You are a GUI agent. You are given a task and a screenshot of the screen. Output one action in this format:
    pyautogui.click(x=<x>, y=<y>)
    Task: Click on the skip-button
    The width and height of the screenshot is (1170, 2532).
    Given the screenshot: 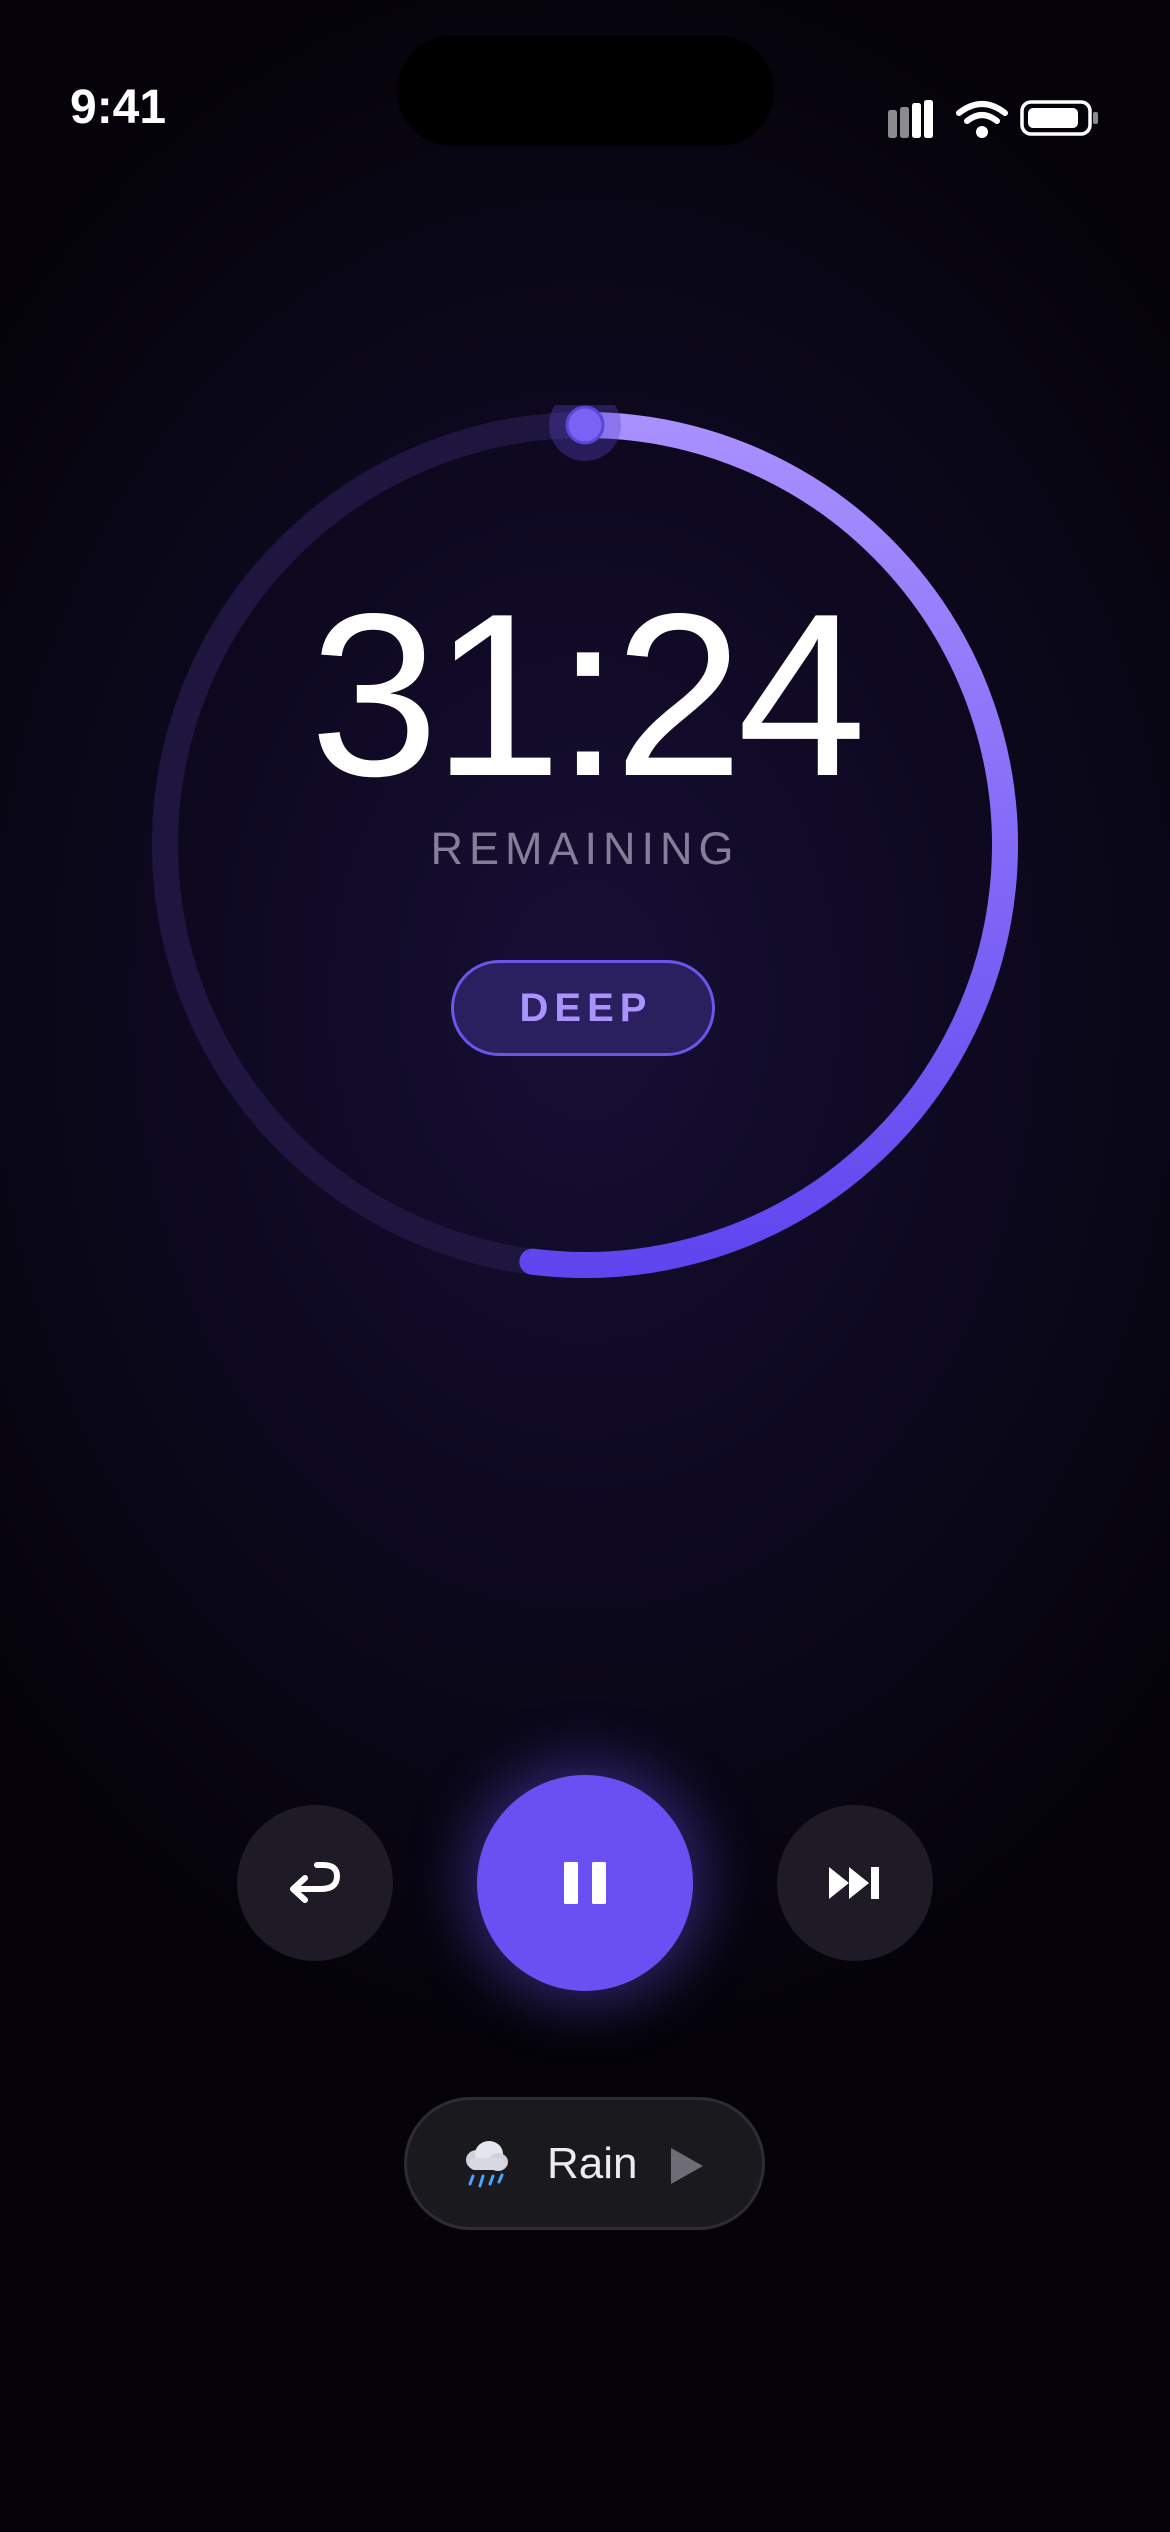 What is the action you would take?
    pyautogui.click(x=855, y=1883)
    